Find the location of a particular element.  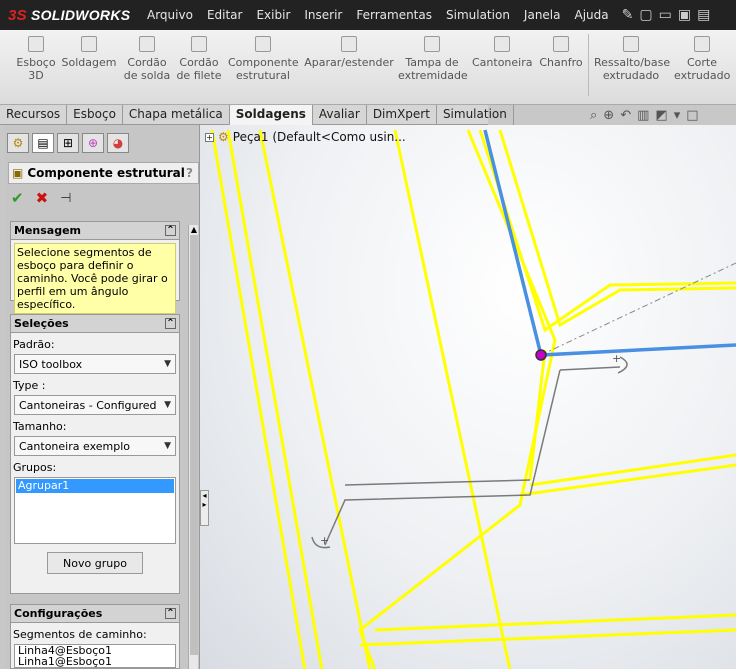

property-manager-tab: ▤ is located at coordinates (43, 143).